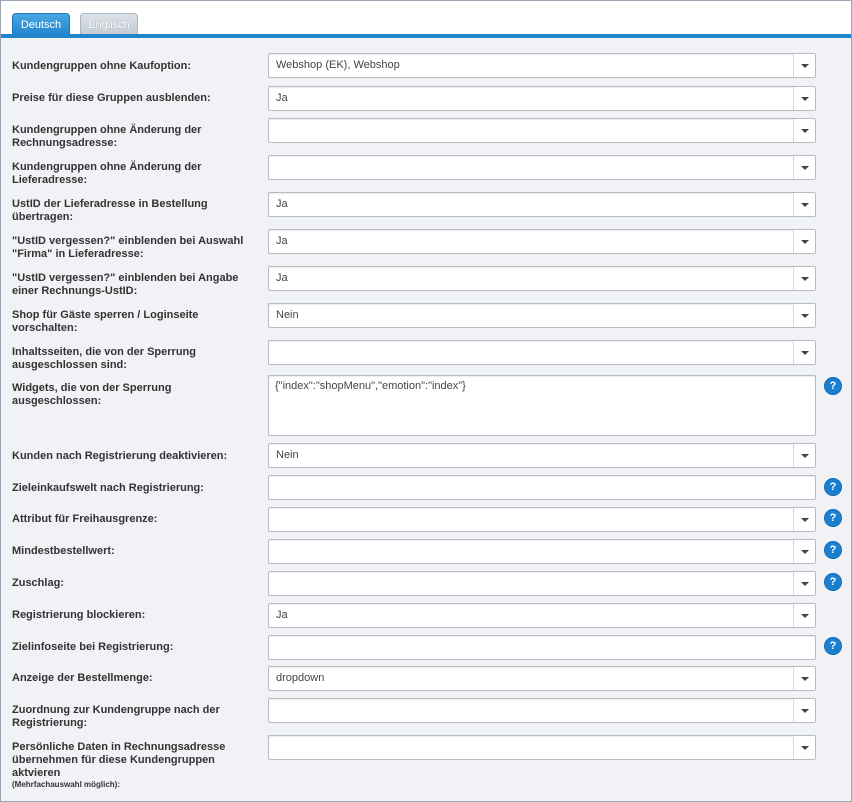  I want to click on select-mindestbestellwert, so click(542, 551).